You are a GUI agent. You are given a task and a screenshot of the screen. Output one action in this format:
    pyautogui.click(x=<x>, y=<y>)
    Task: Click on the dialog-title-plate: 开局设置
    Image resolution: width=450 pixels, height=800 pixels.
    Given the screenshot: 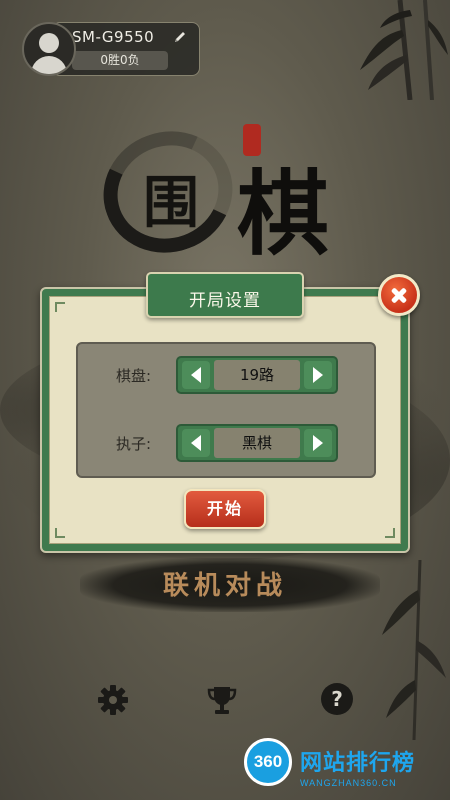 What is the action you would take?
    pyautogui.click(x=225, y=295)
    